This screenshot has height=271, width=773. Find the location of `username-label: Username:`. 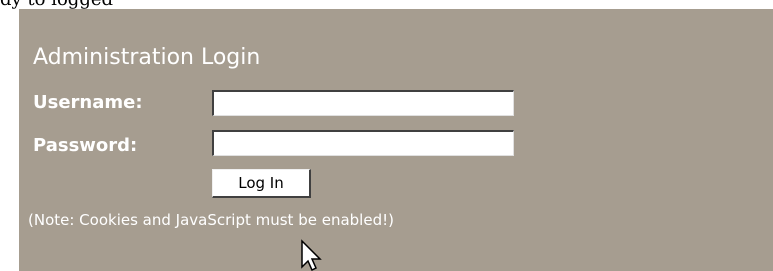

username-label: Username: is located at coordinates (88, 102).